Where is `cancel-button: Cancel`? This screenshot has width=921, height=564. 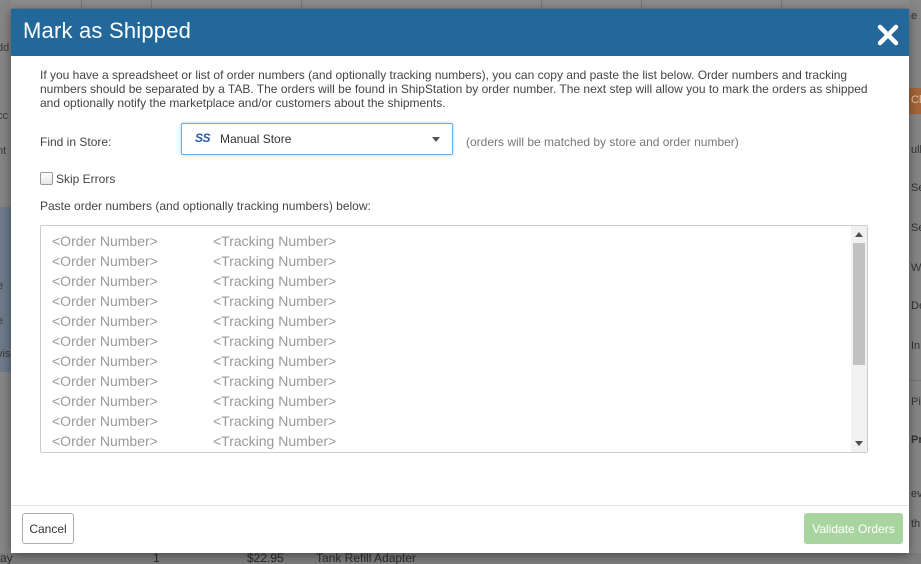 cancel-button: Cancel is located at coordinates (48, 528).